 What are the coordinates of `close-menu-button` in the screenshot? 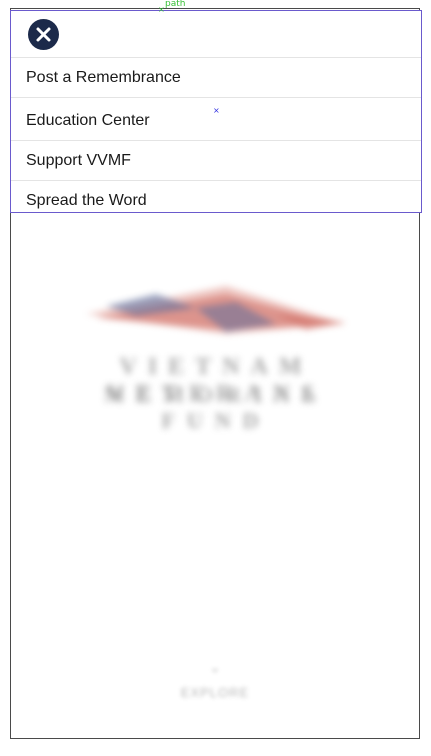 It's located at (43, 34).